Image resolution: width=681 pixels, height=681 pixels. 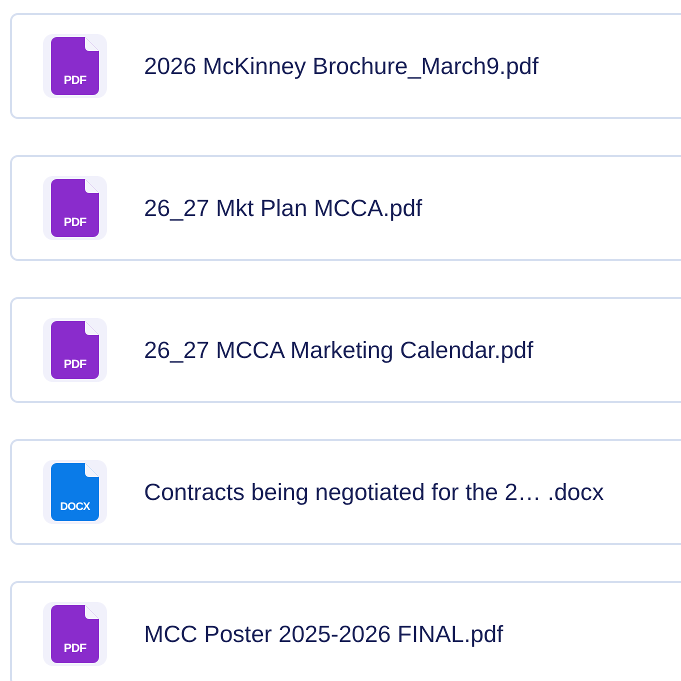 What do you see at coordinates (341, 66) in the screenshot?
I see `file-name: 2026 McKinney Brochure_March9.pdf` at bounding box center [341, 66].